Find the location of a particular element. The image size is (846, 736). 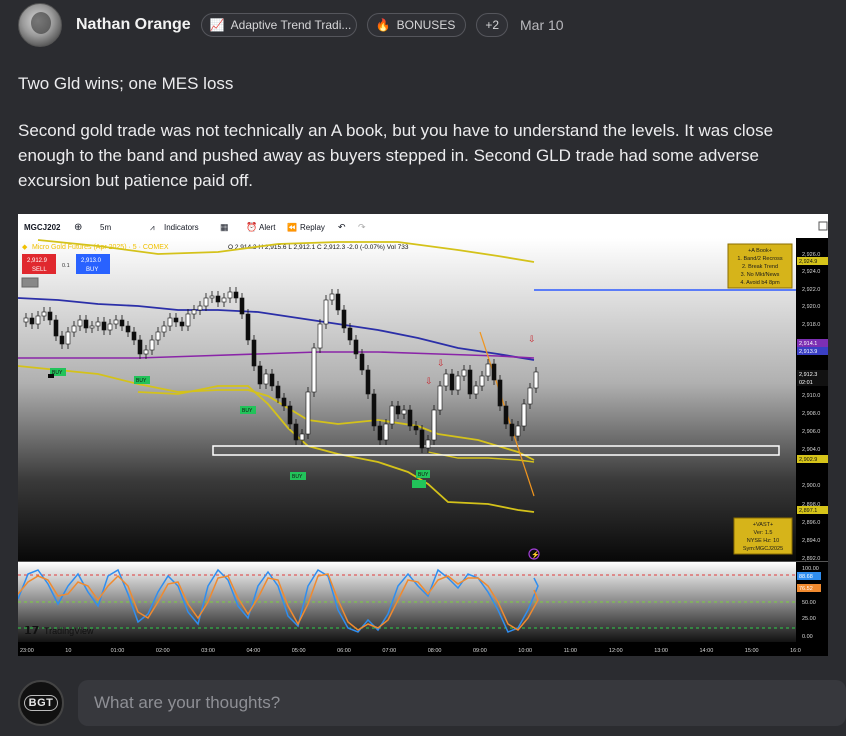

time-axis-label: 12:00 is located at coordinates (616, 651).